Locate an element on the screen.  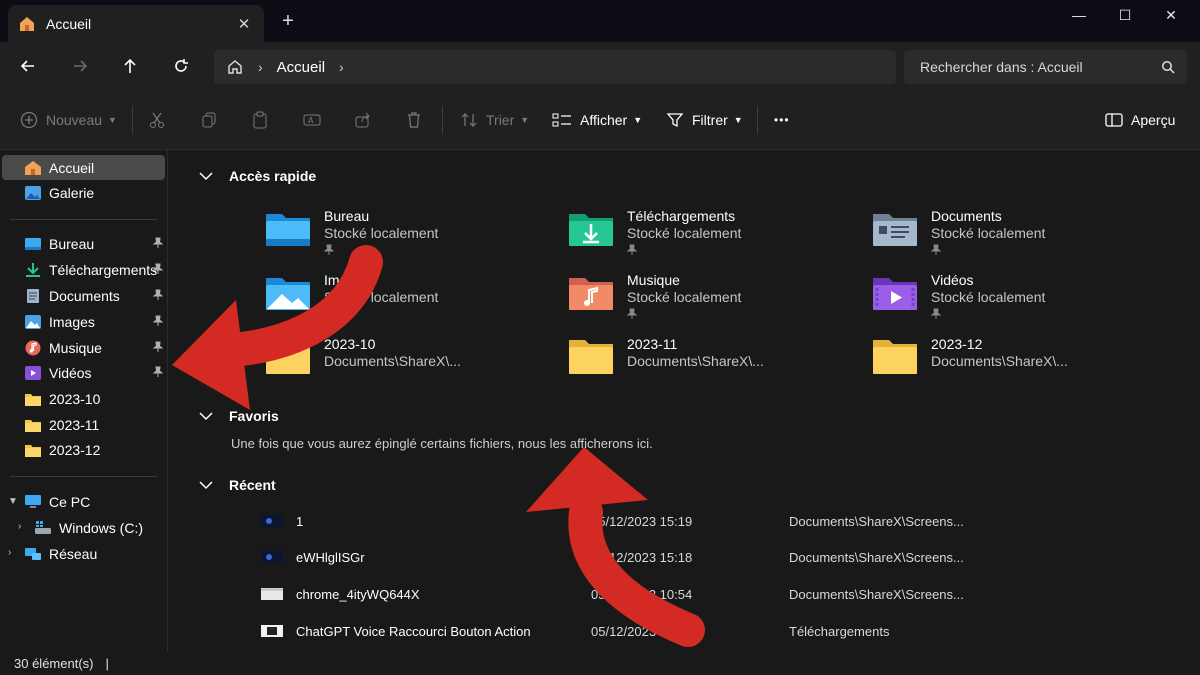
rename-button: A is located at coordinates (312, 120).